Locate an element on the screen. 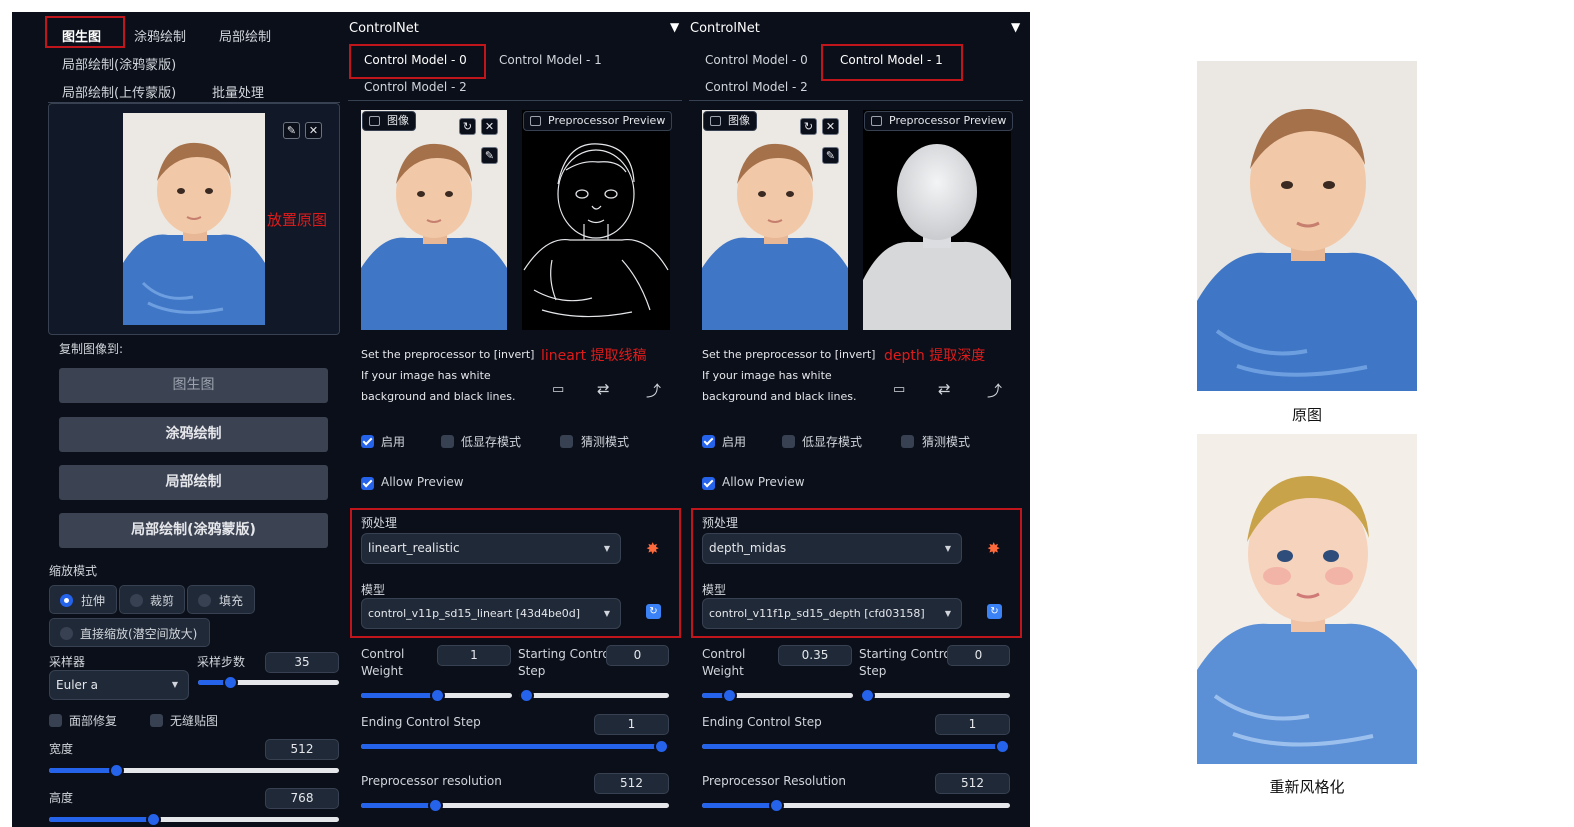 The width and height of the screenshot is (1574, 827). resize-mode-fill: 填充 is located at coordinates (221, 599).